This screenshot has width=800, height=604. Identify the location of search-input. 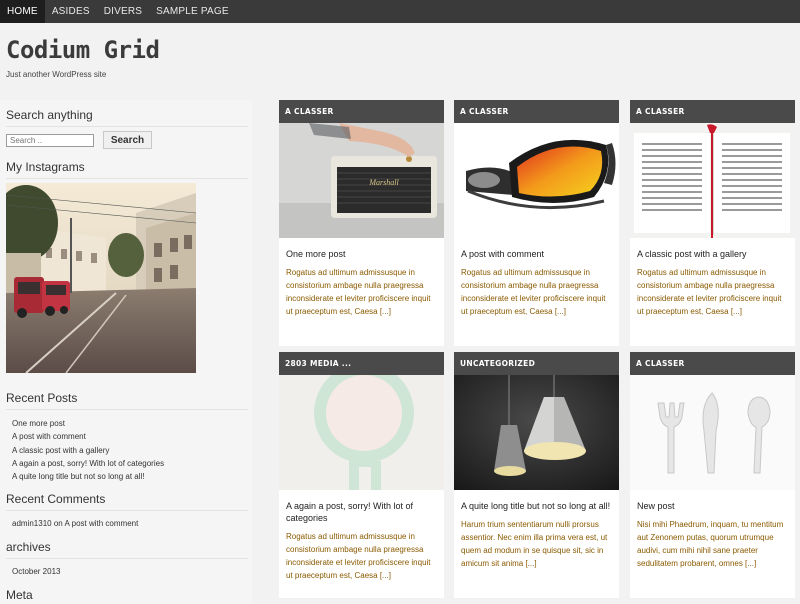
(50, 140).